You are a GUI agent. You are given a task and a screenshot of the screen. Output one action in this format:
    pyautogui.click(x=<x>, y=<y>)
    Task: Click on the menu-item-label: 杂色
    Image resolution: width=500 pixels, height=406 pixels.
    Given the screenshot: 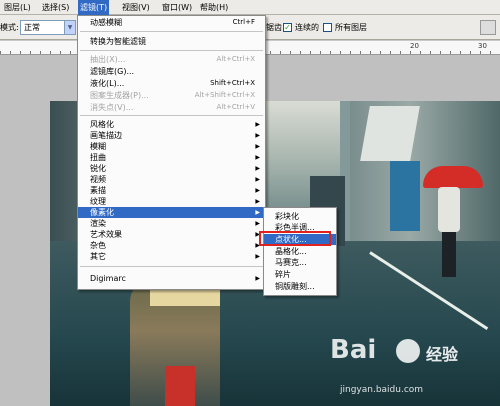 What is the action you would take?
    pyautogui.click(x=98, y=245)
    